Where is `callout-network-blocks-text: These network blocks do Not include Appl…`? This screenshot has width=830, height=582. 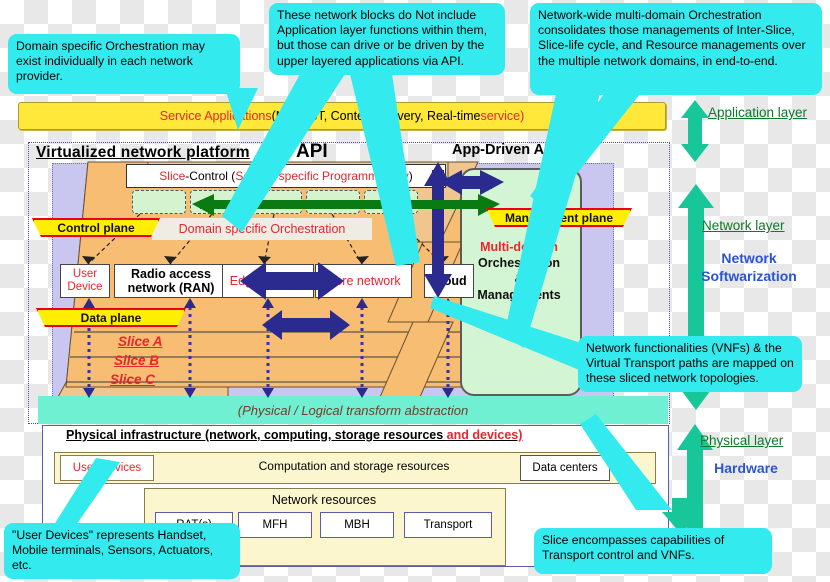
callout-network-blocks-text: These network blocks do Not include Appl… is located at coordinates (382, 38).